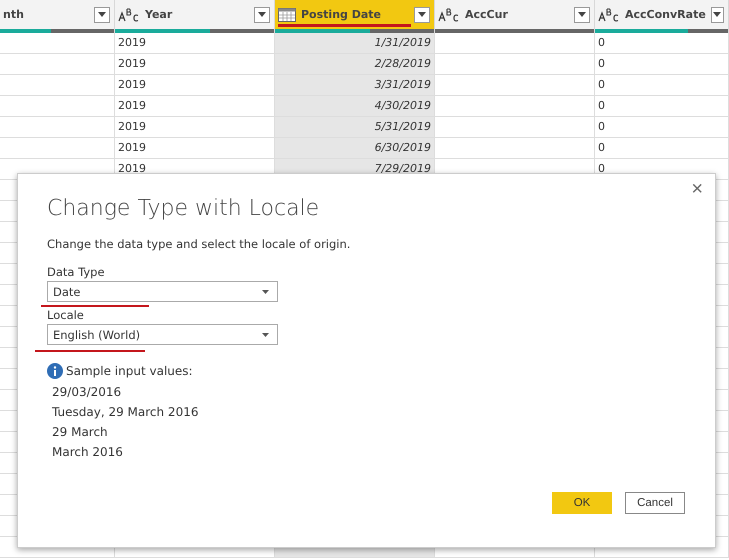  I want to click on ok-button: OK, so click(582, 503).